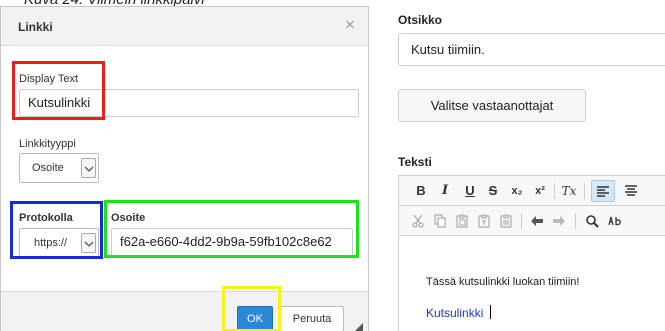  What do you see at coordinates (421, 191) in the screenshot?
I see `bold-button: B` at bounding box center [421, 191].